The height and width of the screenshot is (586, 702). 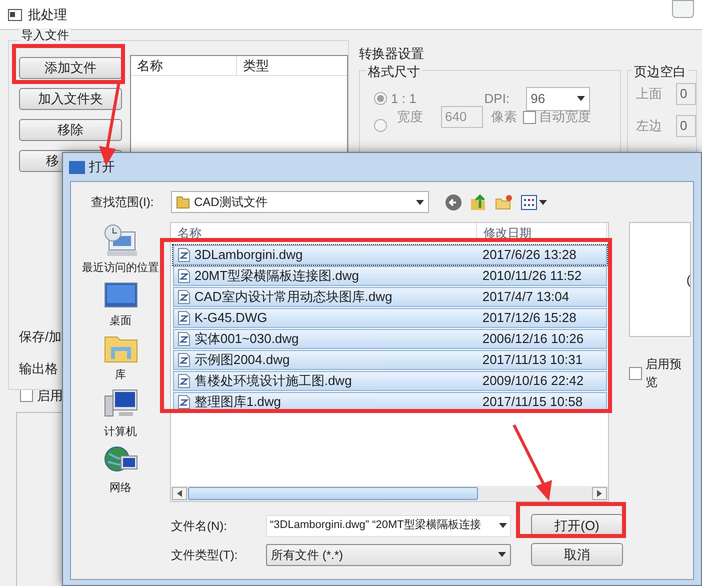 What do you see at coordinates (120, 241) in the screenshot?
I see `clock-monitor-icon` at bounding box center [120, 241].